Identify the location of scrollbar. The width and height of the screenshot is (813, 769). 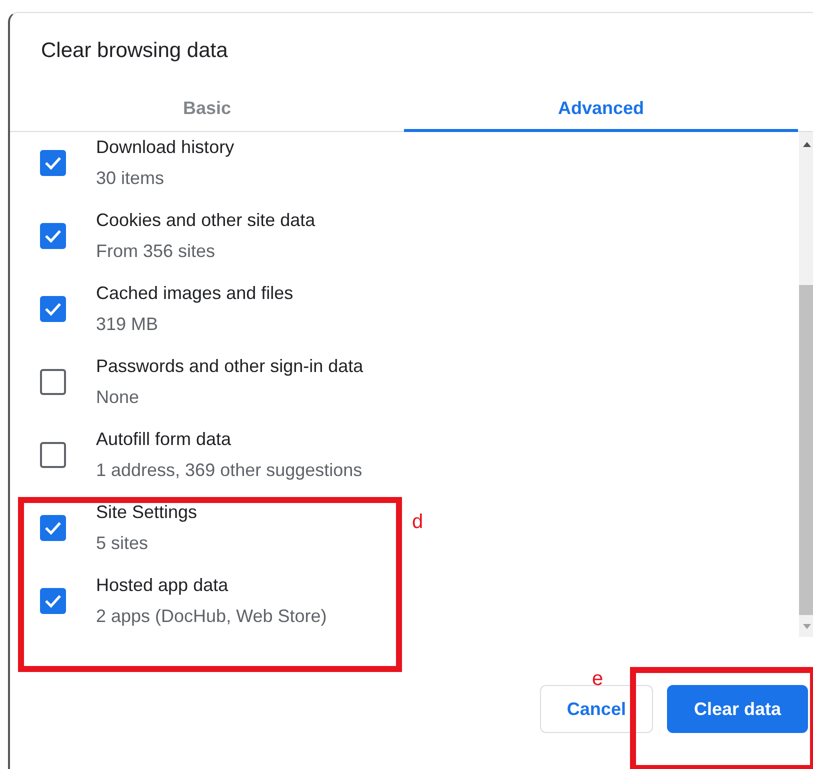
(806, 384).